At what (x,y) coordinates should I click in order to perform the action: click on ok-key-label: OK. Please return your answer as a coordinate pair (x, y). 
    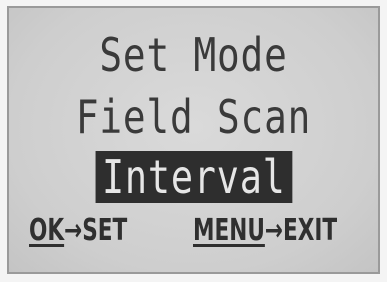
    Looking at the image, I should click on (47, 230).